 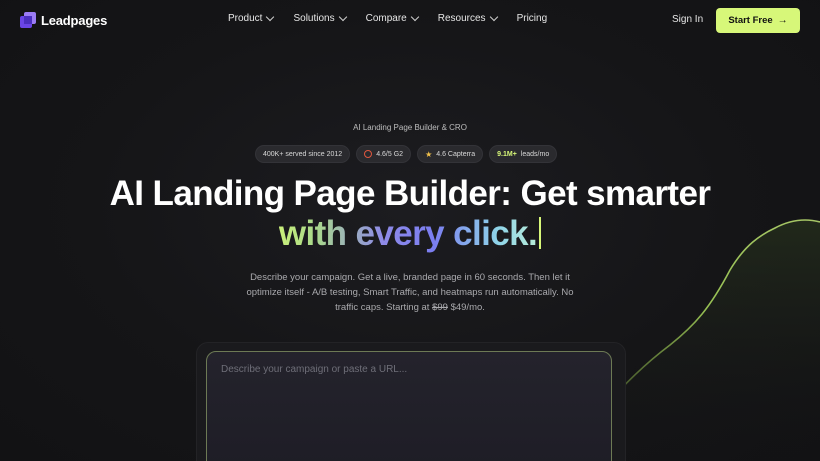 I want to click on menu-item-label: Product, so click(x=245, y=18).